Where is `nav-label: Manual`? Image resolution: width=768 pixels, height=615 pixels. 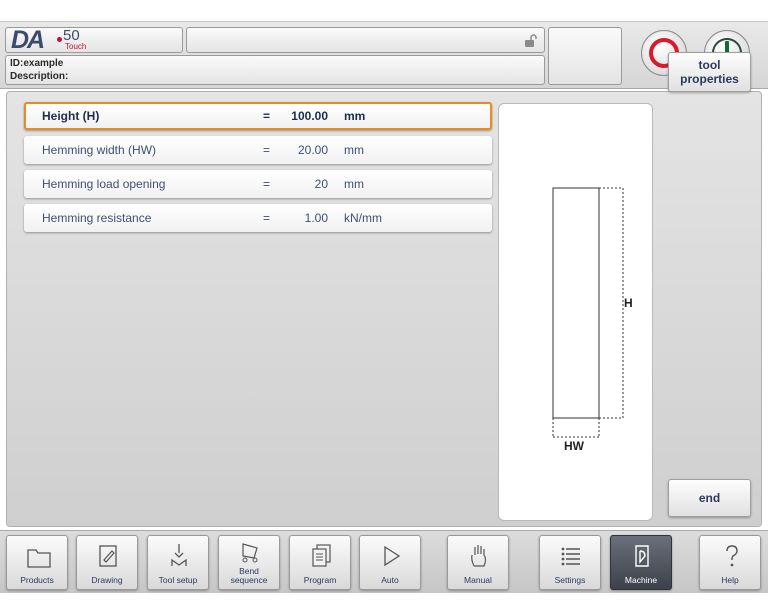
nav-label: Manual is located at coordinates (478, 580).